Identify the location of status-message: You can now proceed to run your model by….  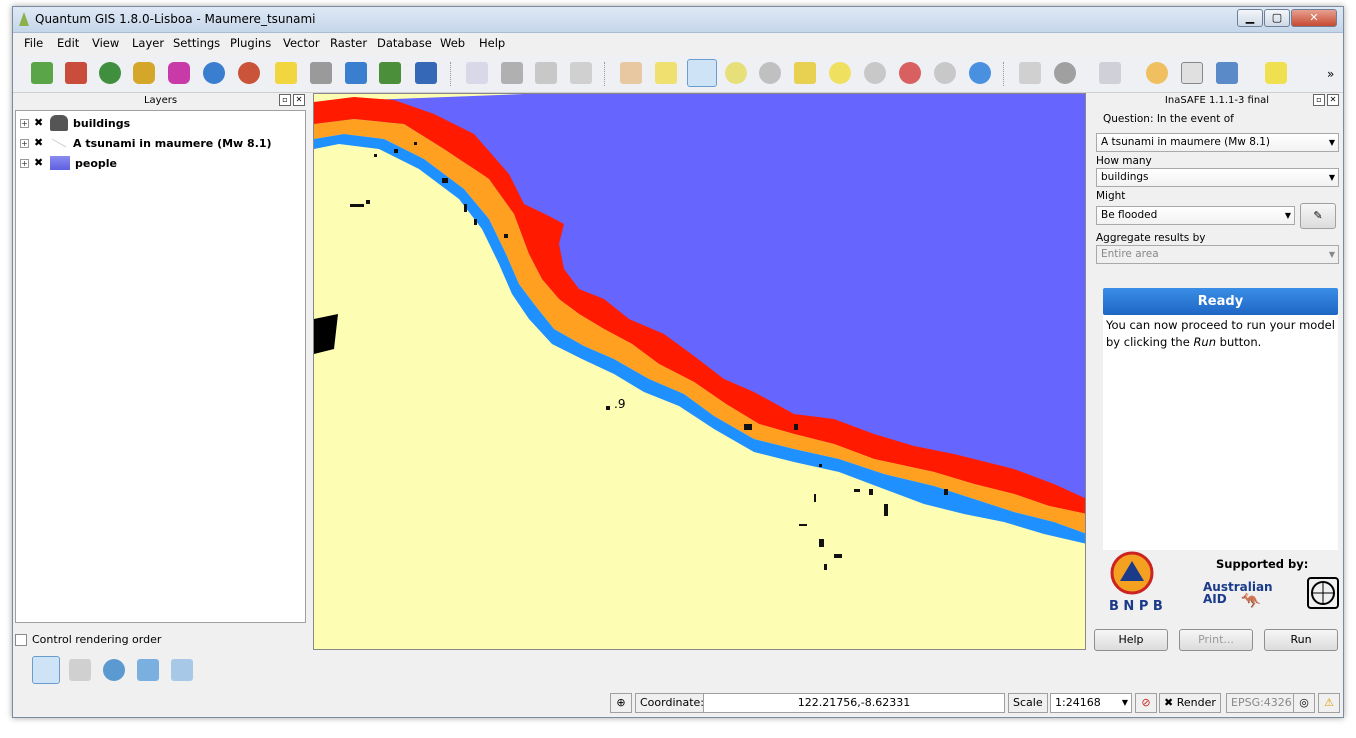
(1220, 432).